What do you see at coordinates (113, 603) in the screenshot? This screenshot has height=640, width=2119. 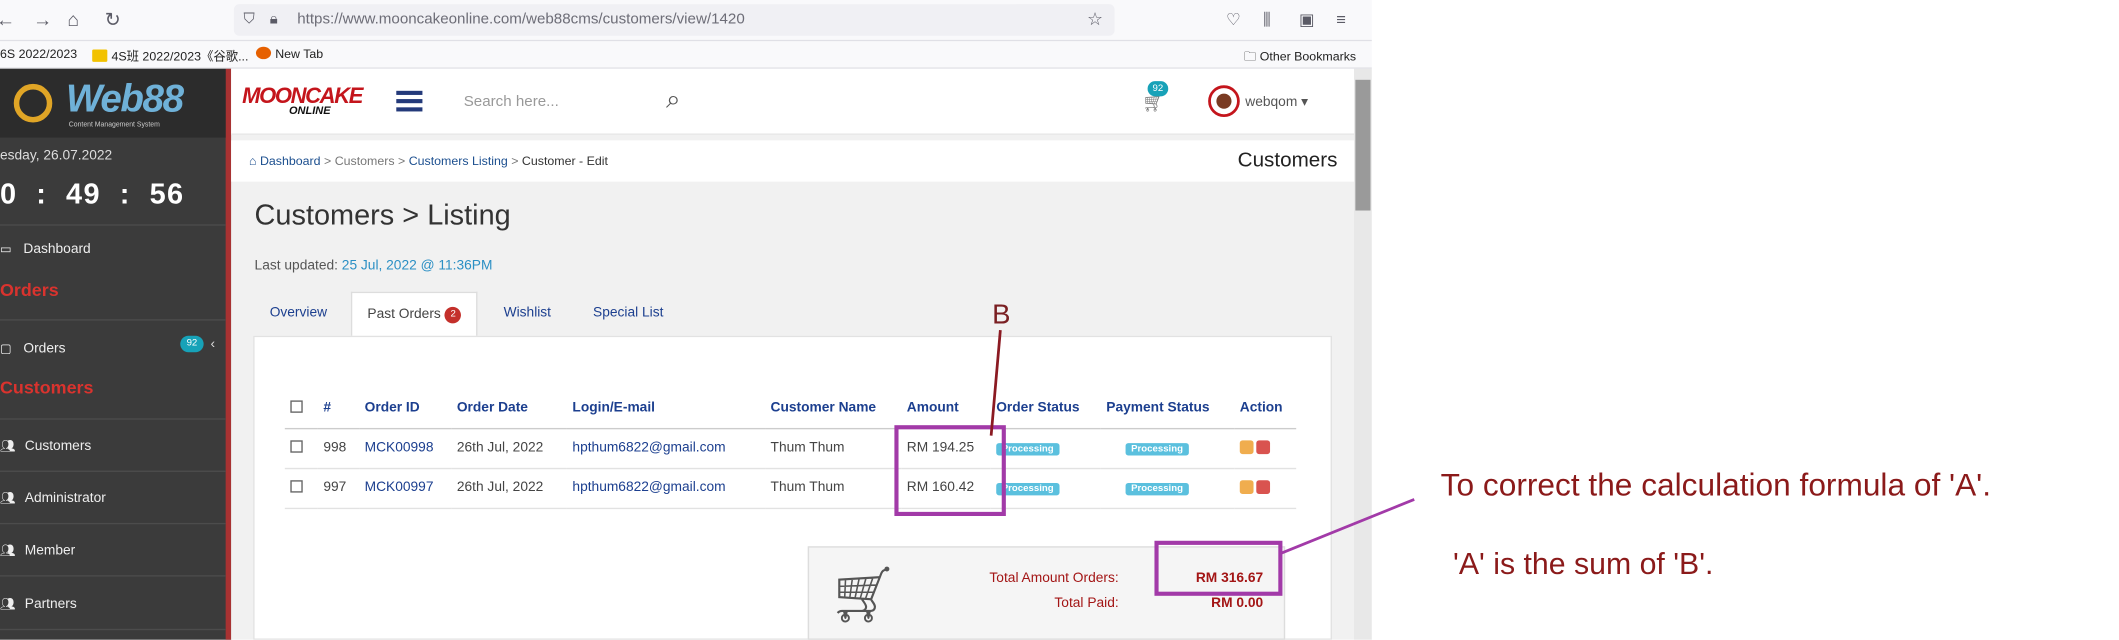 I see `sidebar-item-partners: 👥︎ Partners` at bounding box center [113, 603].